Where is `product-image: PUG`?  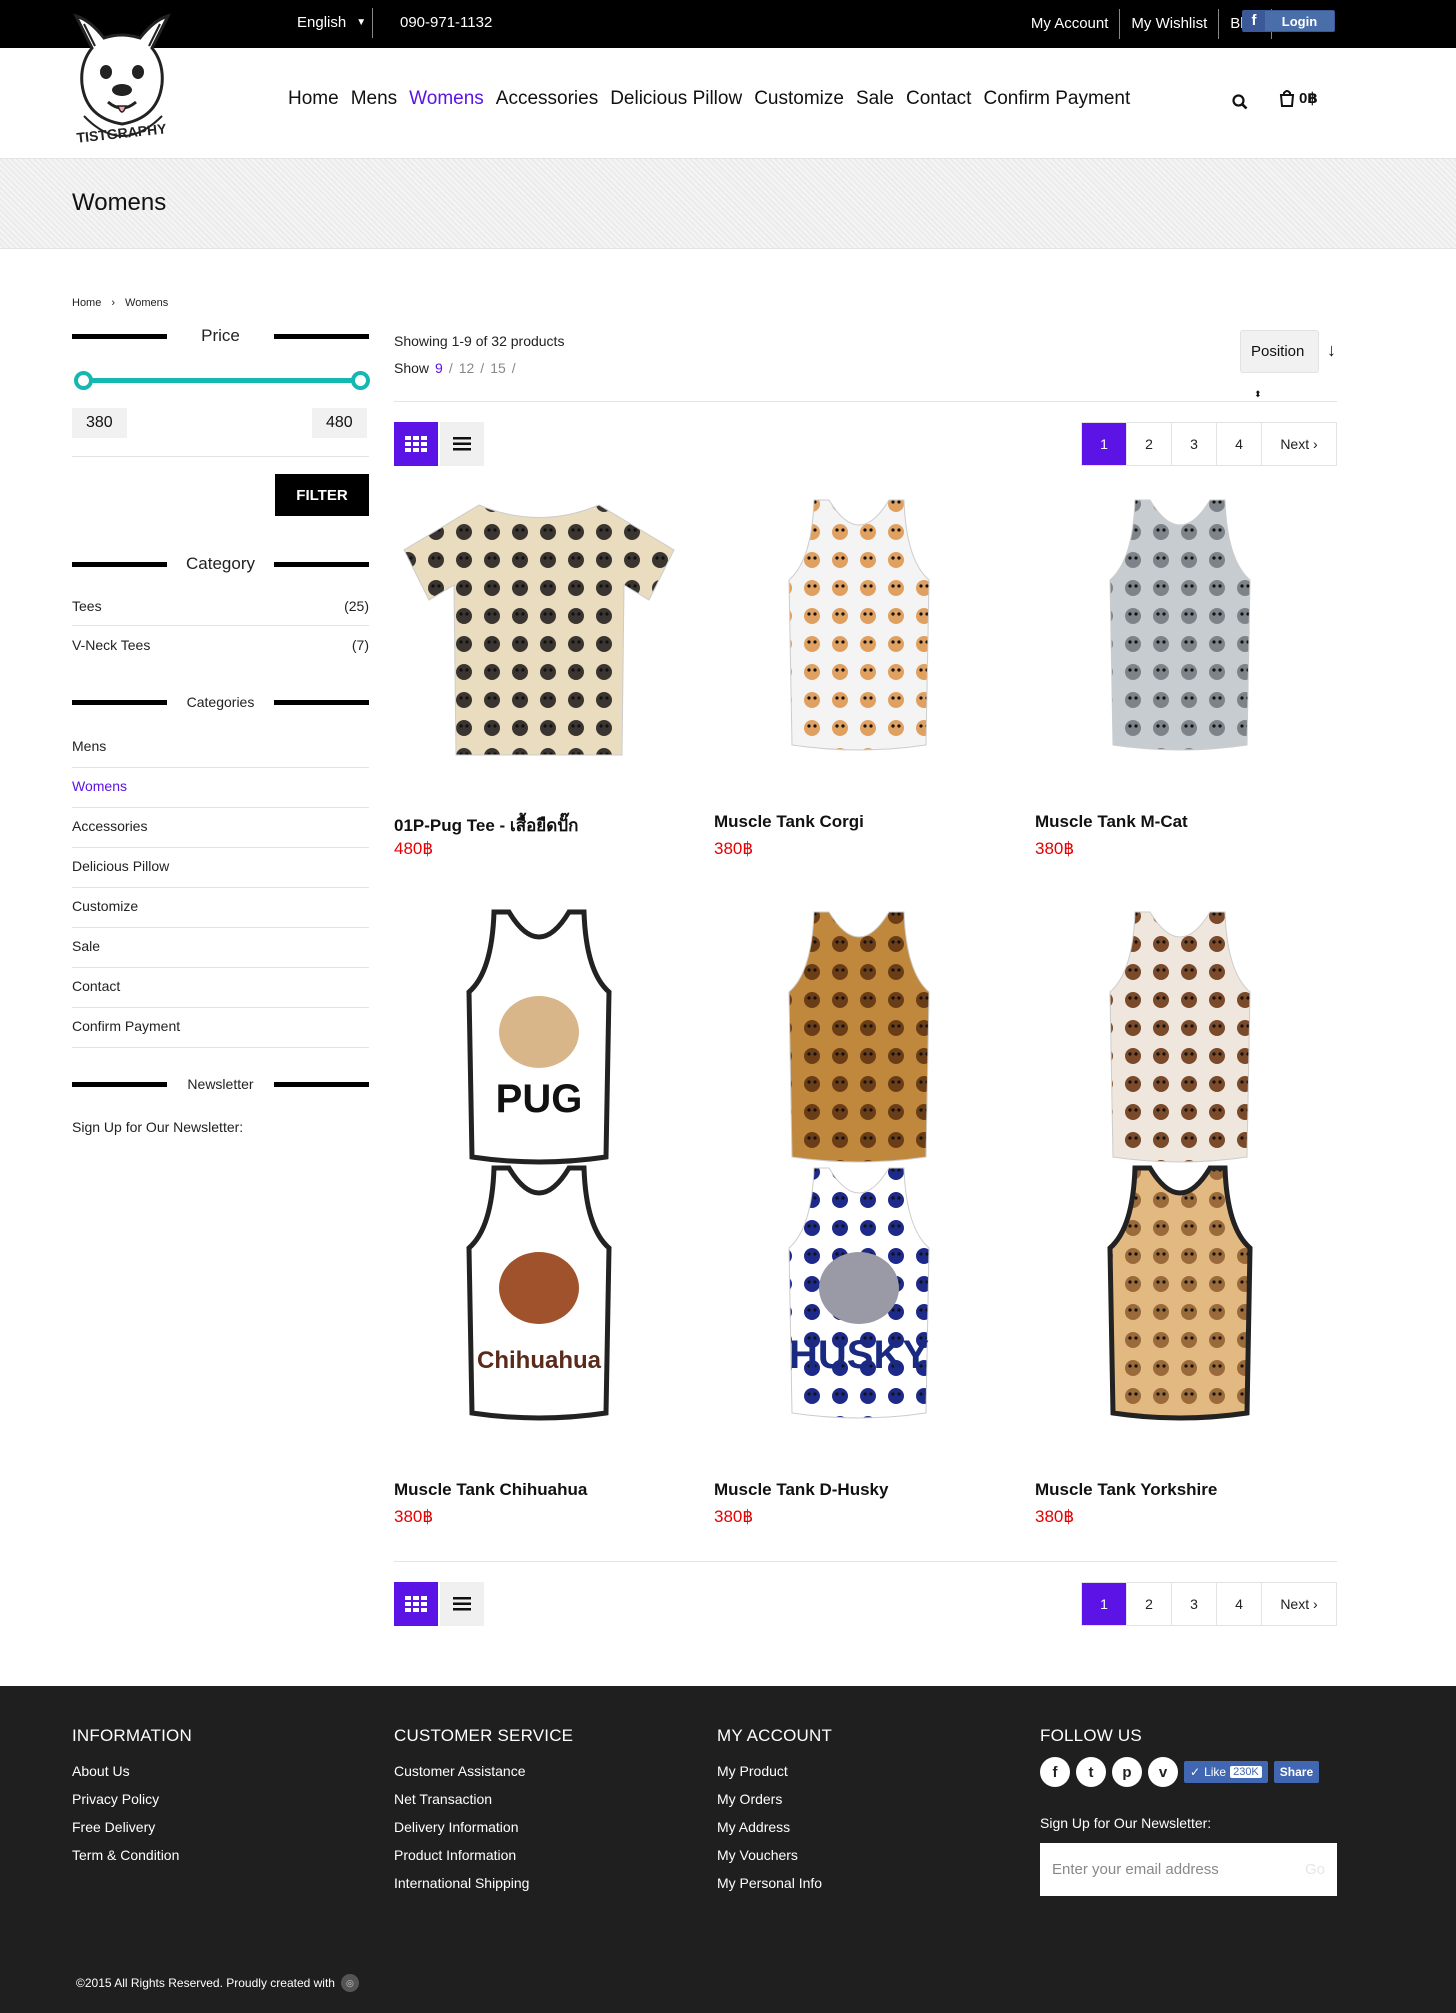 product-image: PUG is located at coordinates (539, 1042).